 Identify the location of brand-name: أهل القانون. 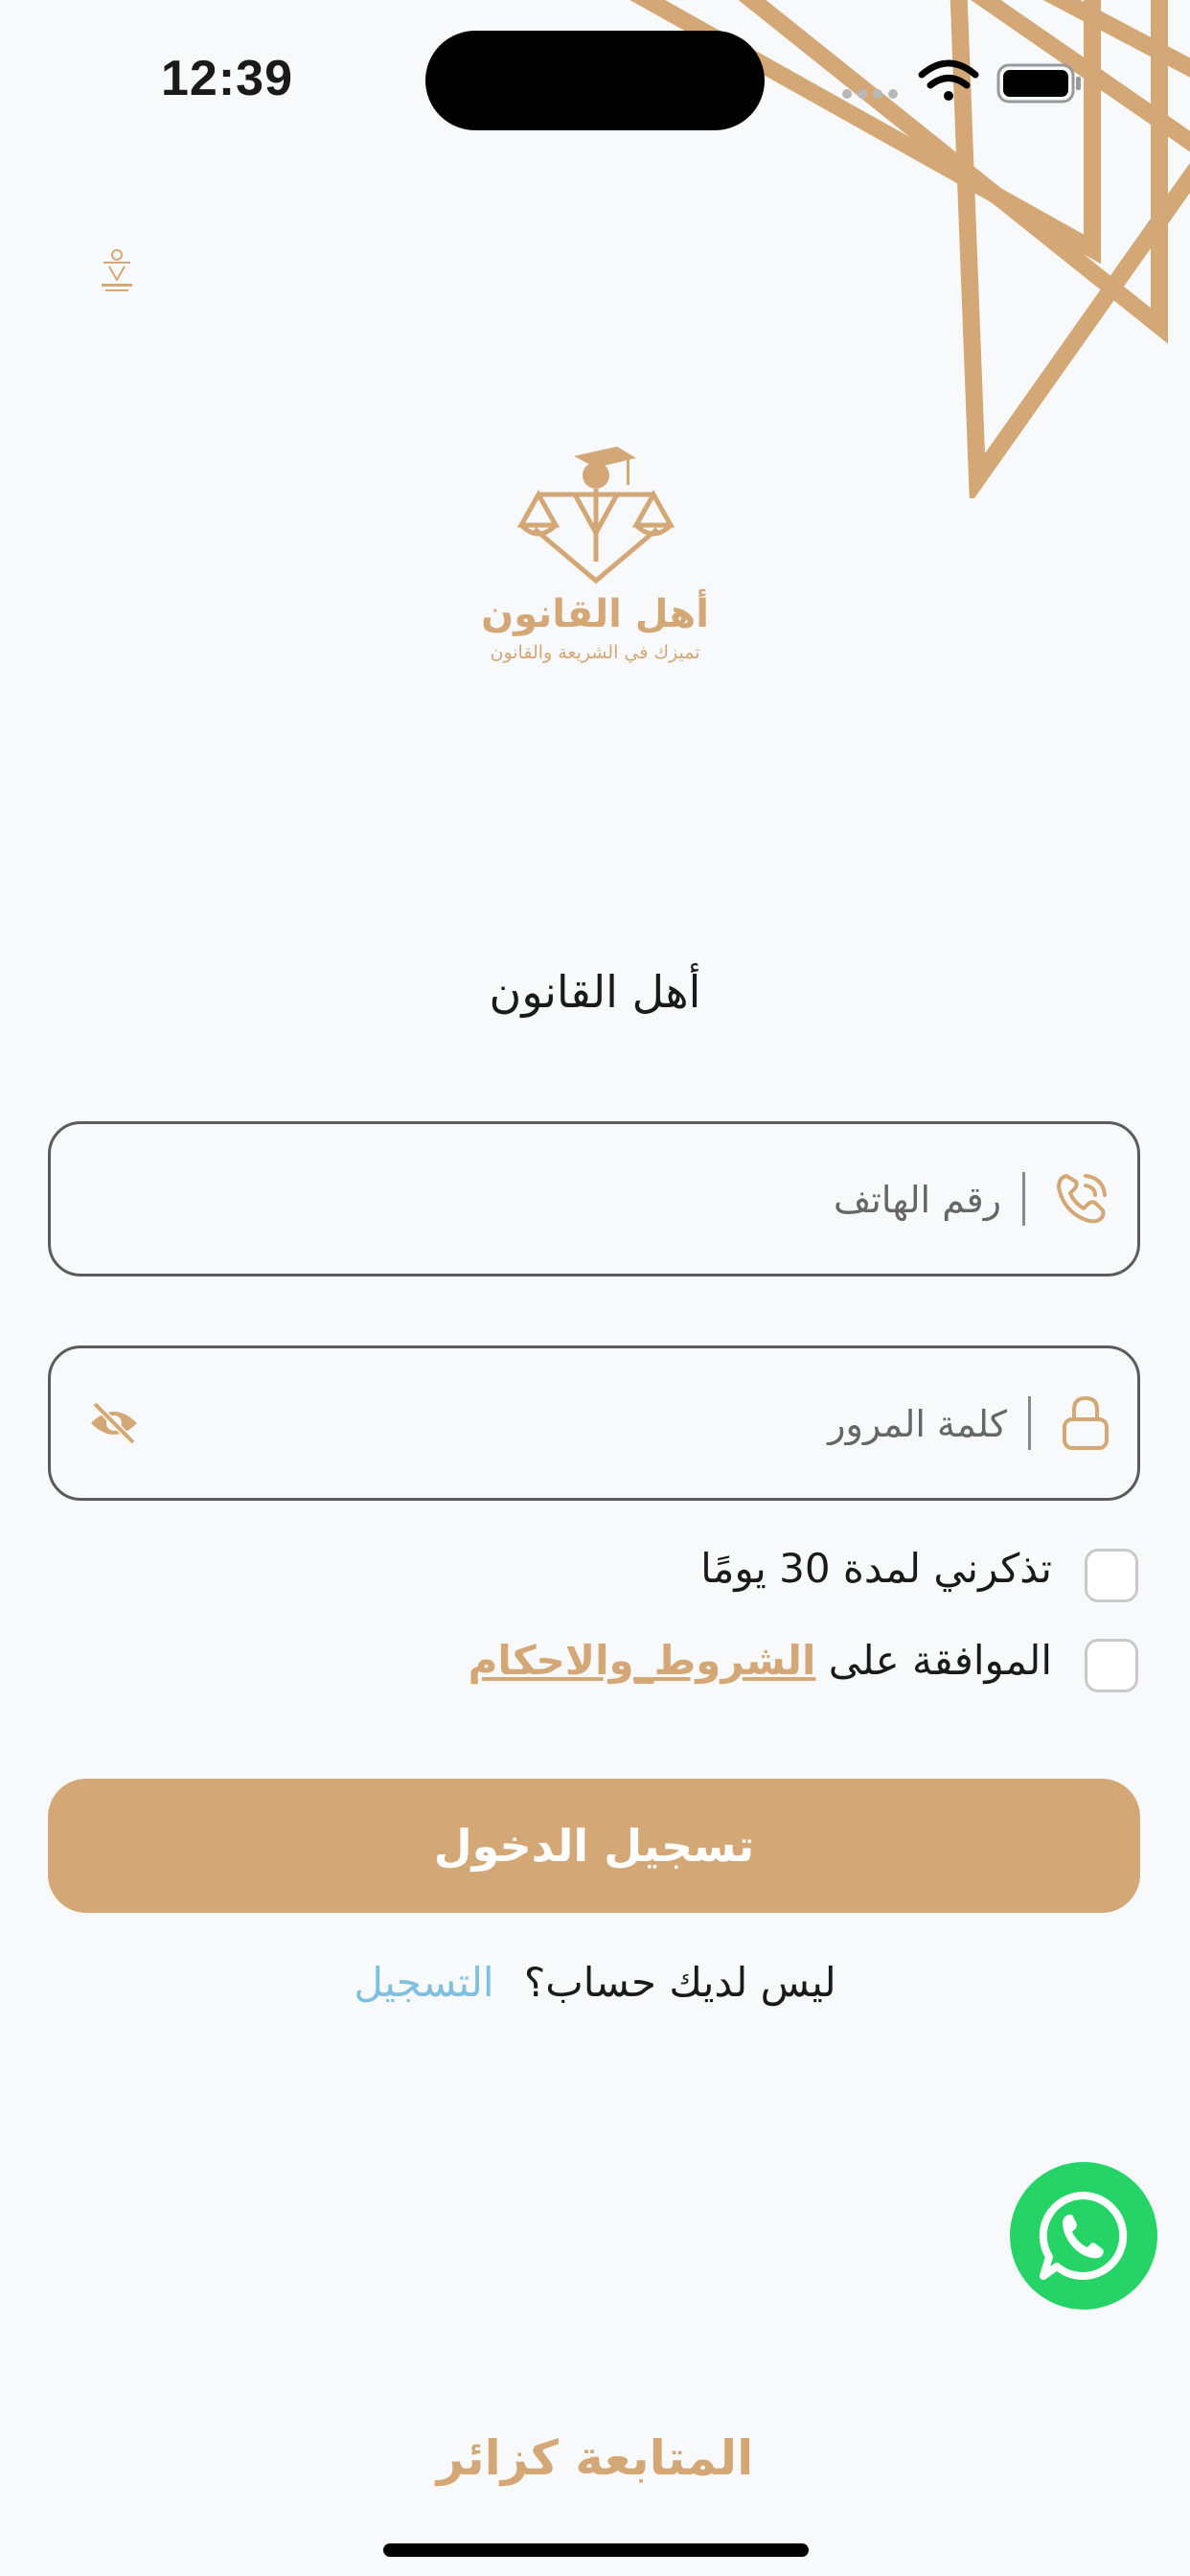
(595, 614).